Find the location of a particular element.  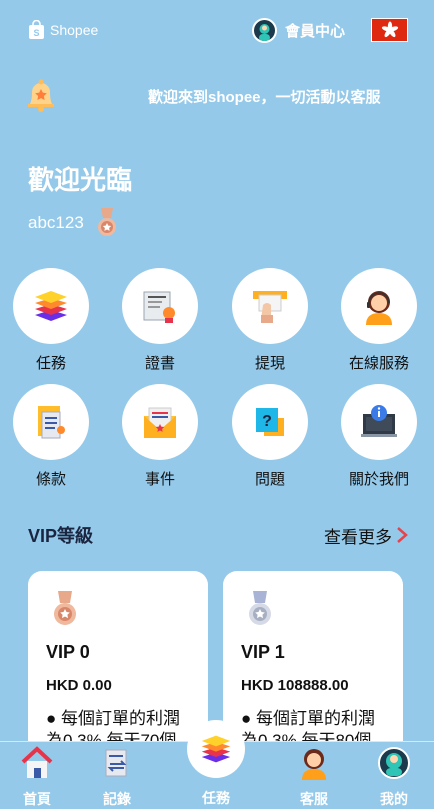

withdraw-icon is located at coordinates (270, 307).